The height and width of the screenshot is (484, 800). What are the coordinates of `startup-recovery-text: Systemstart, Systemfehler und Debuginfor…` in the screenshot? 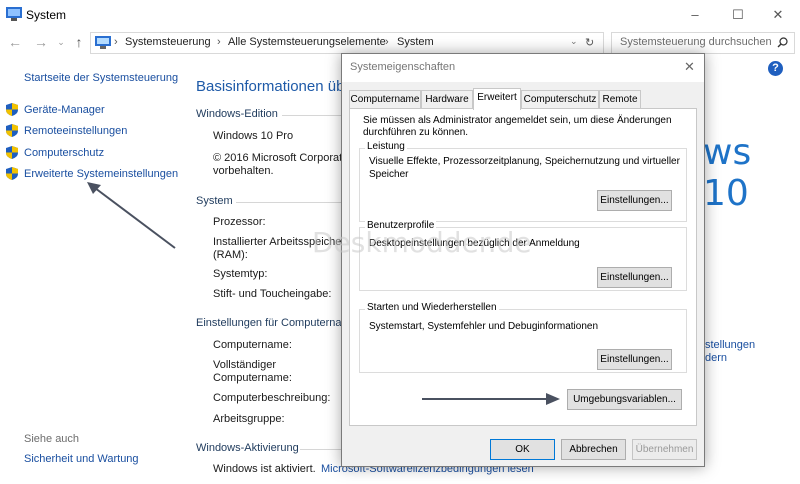 It's located at (483, 326).